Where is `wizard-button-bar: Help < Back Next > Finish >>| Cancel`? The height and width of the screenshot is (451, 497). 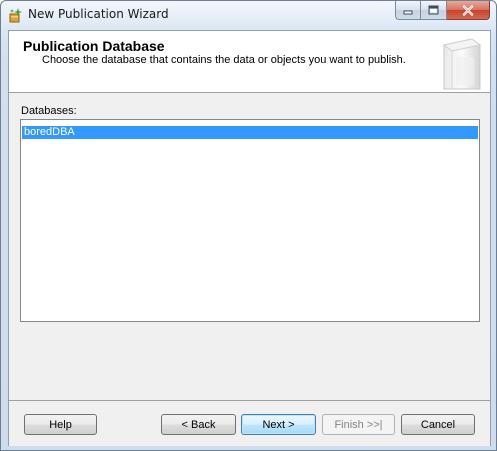 wizard-button-bar: Help < Back Next > Finish >>| Cancel is located at coordinates (249, 423).